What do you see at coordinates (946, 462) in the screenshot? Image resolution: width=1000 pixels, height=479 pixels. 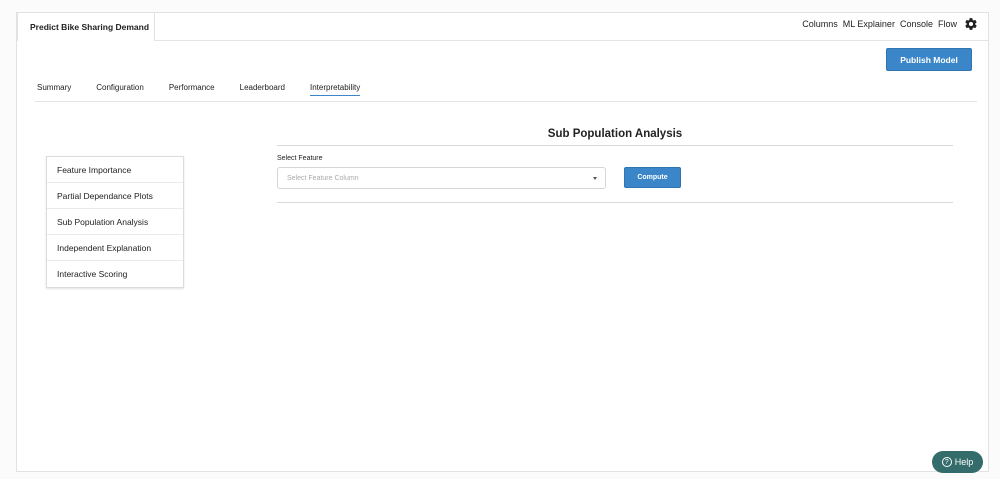 I see `question-circle-icon: ?` at bounding box center [946, 462].